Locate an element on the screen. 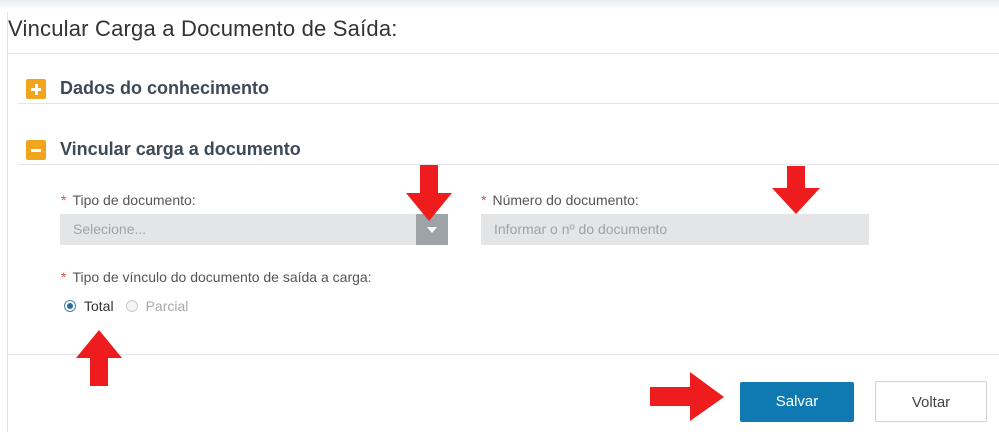 The width and height of the screenshot is (999, 432). radio-total is located at coordinates (70, 306).